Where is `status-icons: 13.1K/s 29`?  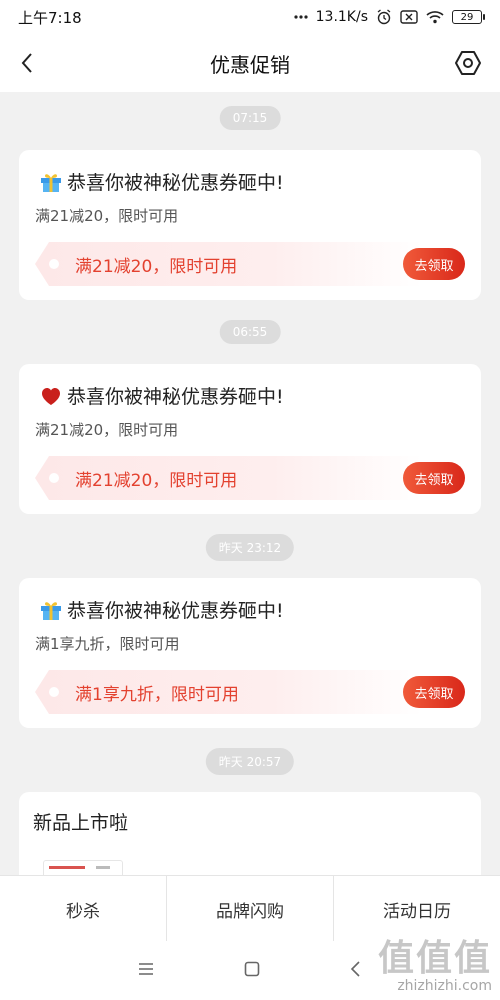 status-icons: 13.1K/s 29 is located at coordinates (389, 17).